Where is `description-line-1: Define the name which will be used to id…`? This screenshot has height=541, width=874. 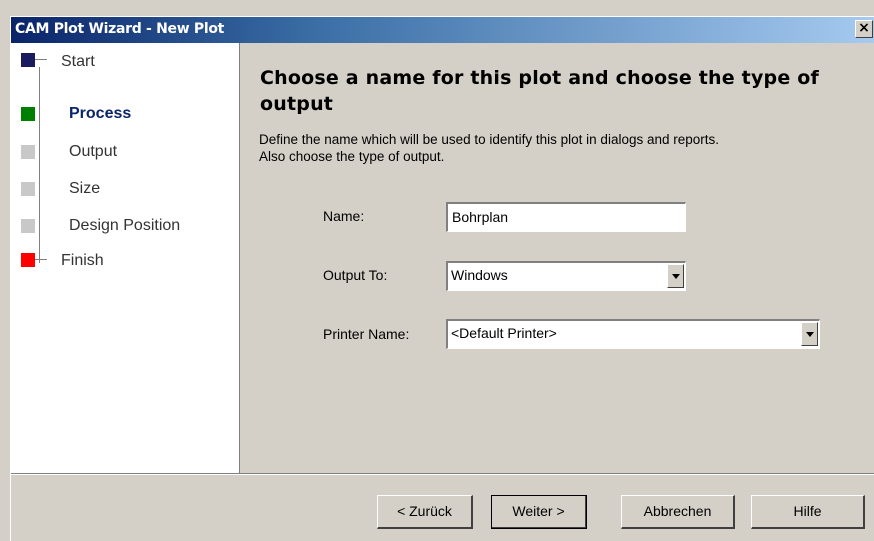 description-line-1: Define the name which will be used to id… is located at coordinates (489, 139).